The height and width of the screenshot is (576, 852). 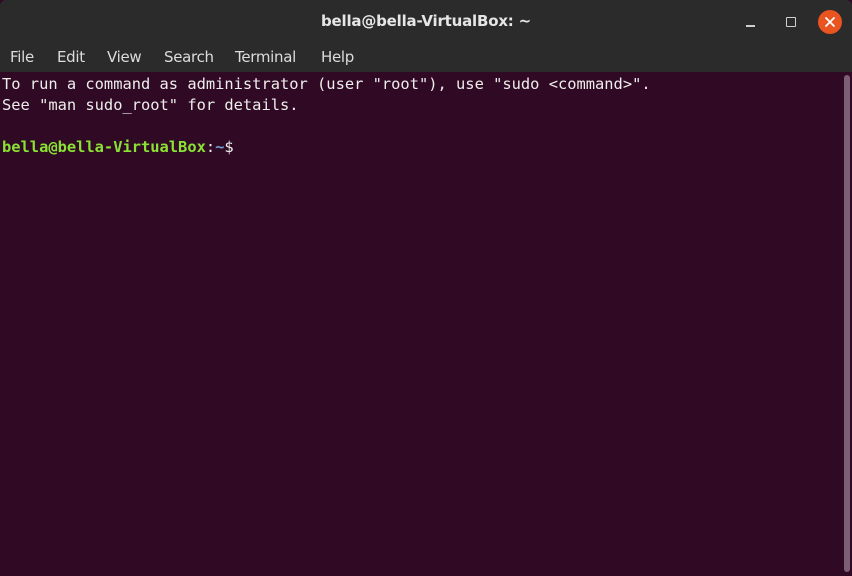 I want to click on prompt-symbol: $, so click(x=229, y=147).